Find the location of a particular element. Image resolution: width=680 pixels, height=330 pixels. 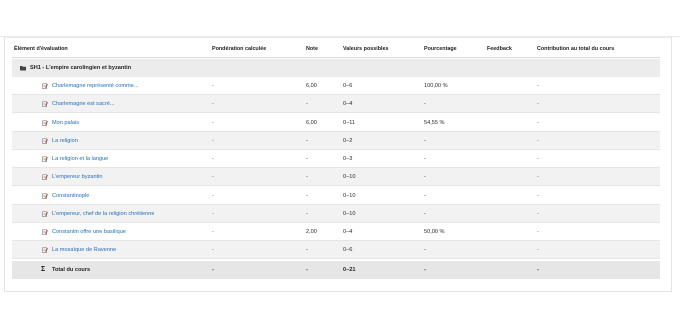

grade-item-link: La religion et la langue is located at coordinates (80, 159).